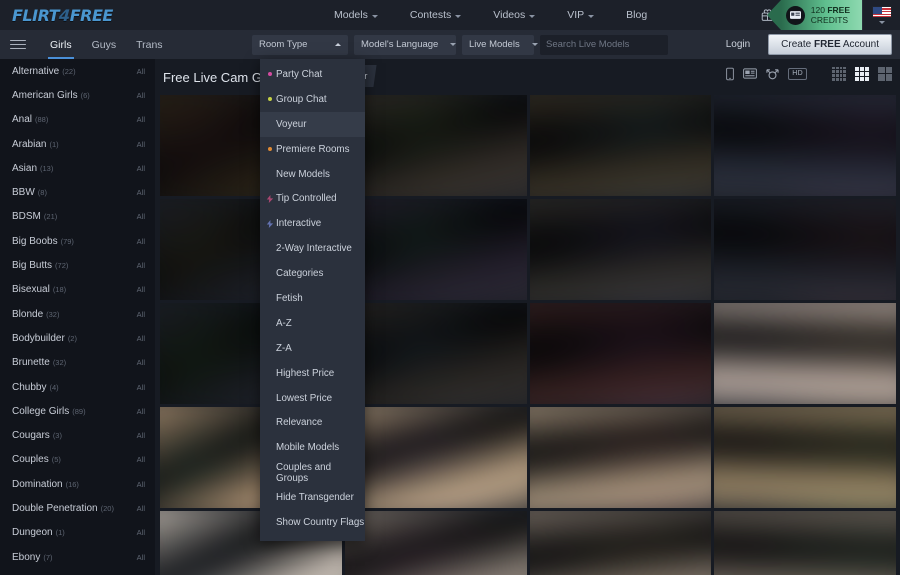 The width and height of the screenshot is (900, 575). Describe the element at coordinates (312, 373) in the screenshot. I see `room-type-item-highest-price: Highest Price` at that location.